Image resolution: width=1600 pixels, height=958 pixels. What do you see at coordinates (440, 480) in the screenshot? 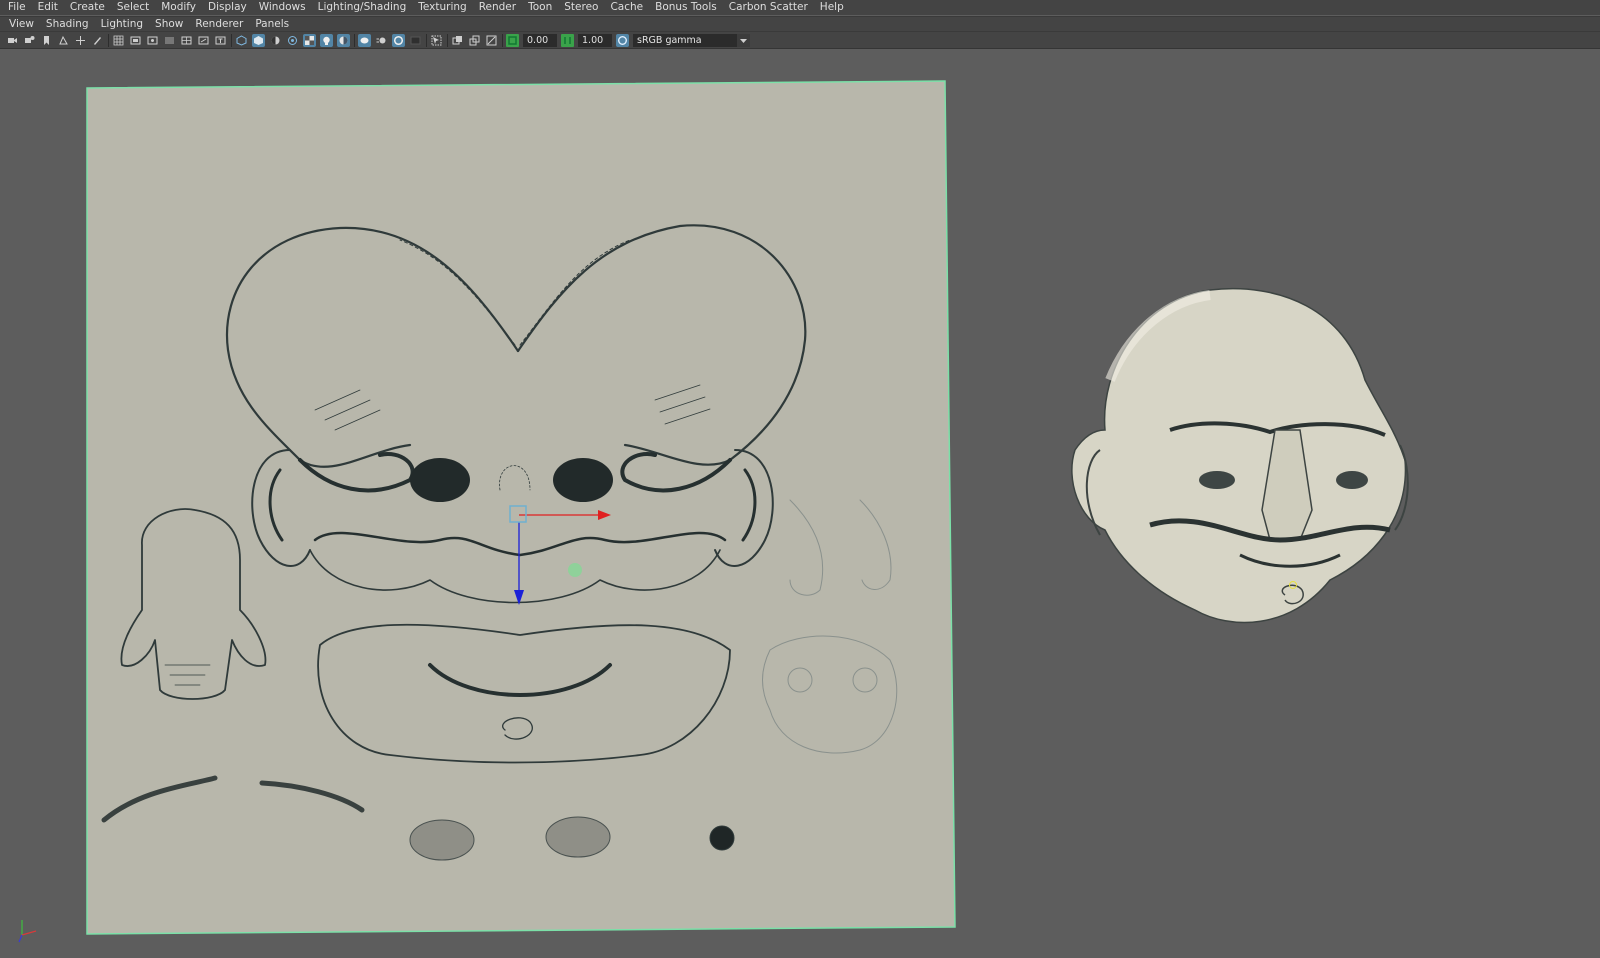
I see `left-eye-socket` at bounding box center [440, 480].